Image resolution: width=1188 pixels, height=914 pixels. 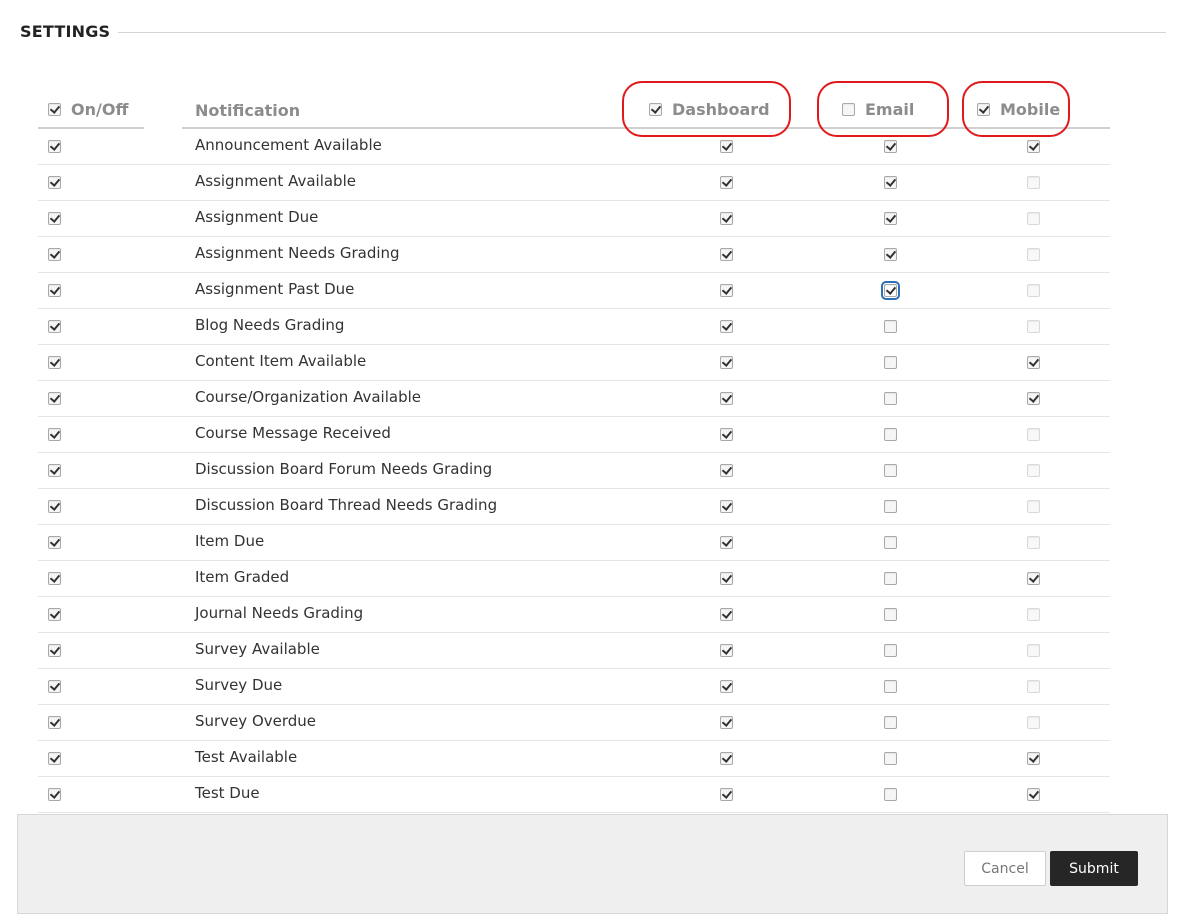 I want to click on notification-name: Announcement Available, so click(x=288, y=145).